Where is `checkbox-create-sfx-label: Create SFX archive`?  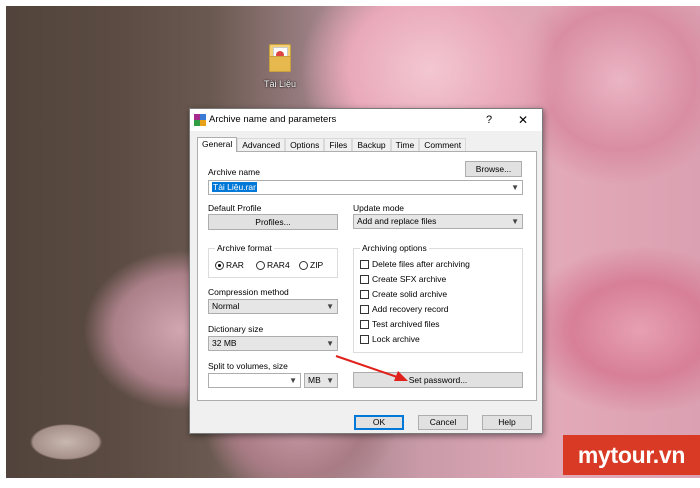 checkbox-create-sfx-label: Create SFX archive is located at coordinates (409, 279).